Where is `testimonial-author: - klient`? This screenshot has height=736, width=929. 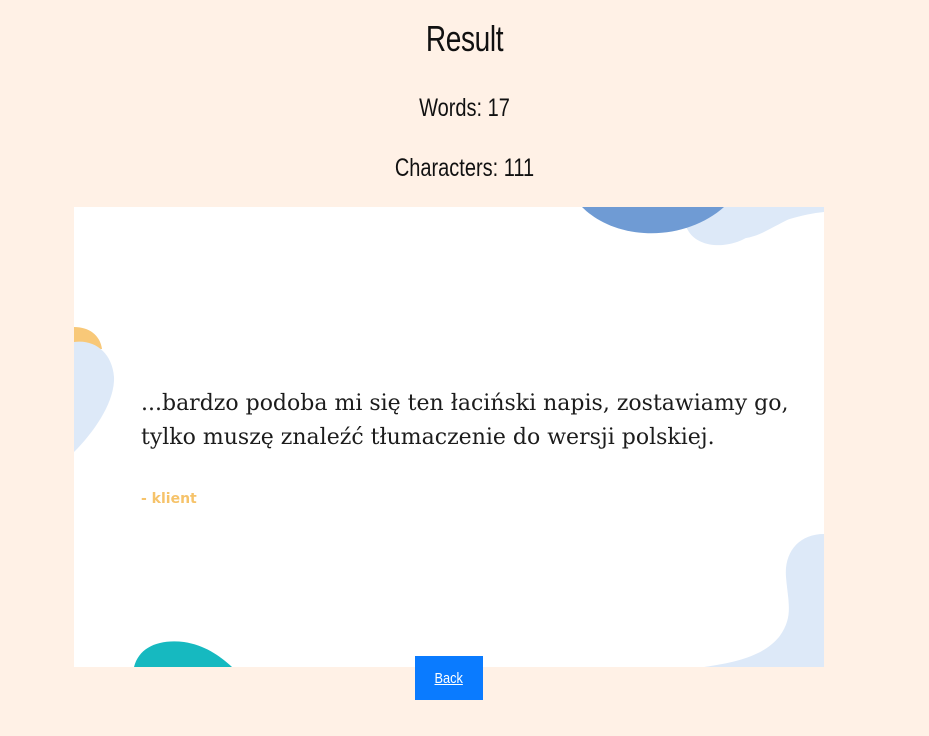 testimonial-author: - klient is located at coordinates (169, 499).